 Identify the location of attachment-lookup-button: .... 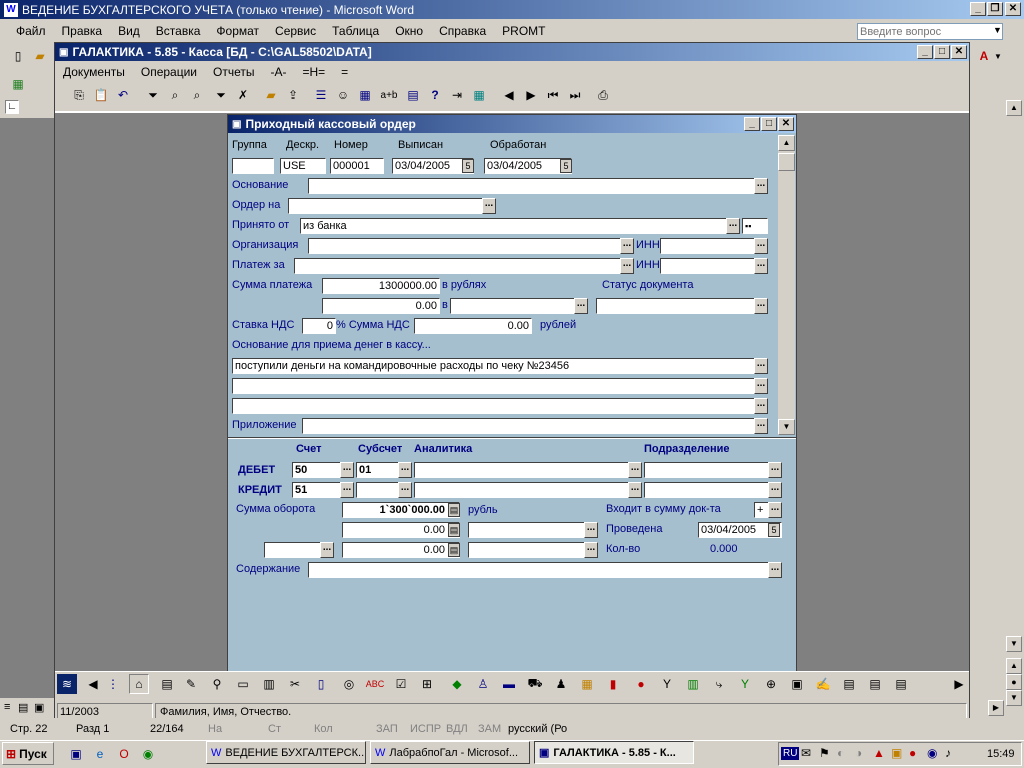
(761, 426).